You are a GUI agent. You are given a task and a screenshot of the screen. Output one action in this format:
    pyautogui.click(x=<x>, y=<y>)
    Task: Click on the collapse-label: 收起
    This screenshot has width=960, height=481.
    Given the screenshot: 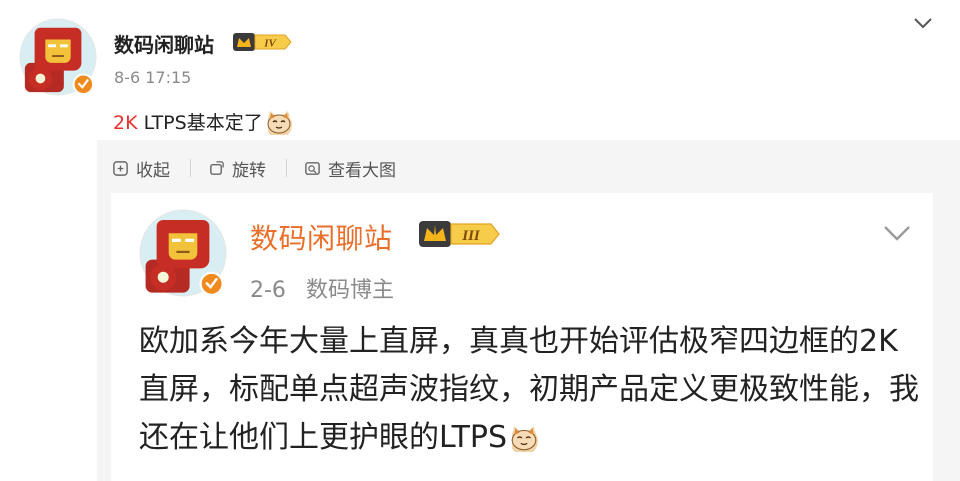 What is the action you would take?
    pyautogui.click(x=153, y=171)
    